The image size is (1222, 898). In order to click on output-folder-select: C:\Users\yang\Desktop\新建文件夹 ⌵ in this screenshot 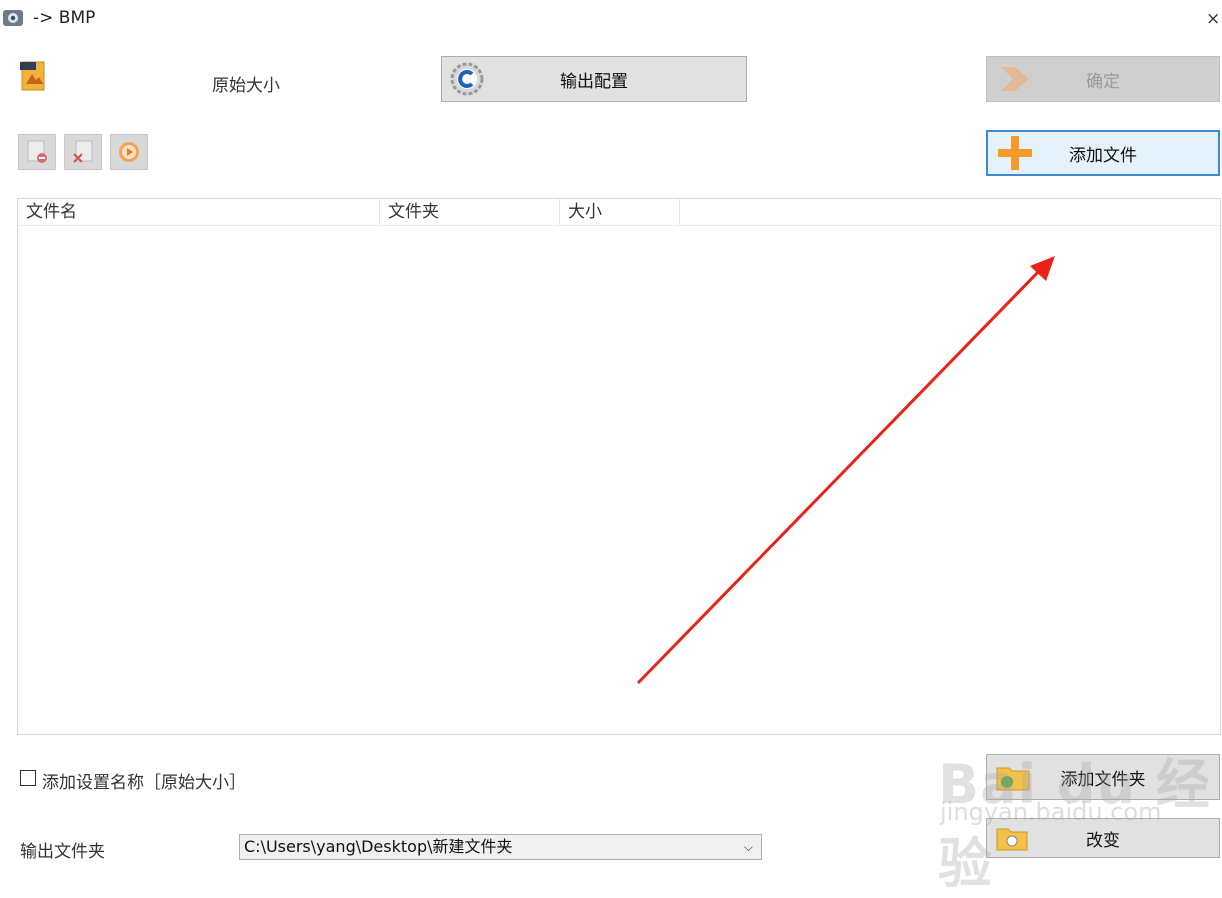, I will do `click(500, 847)`.